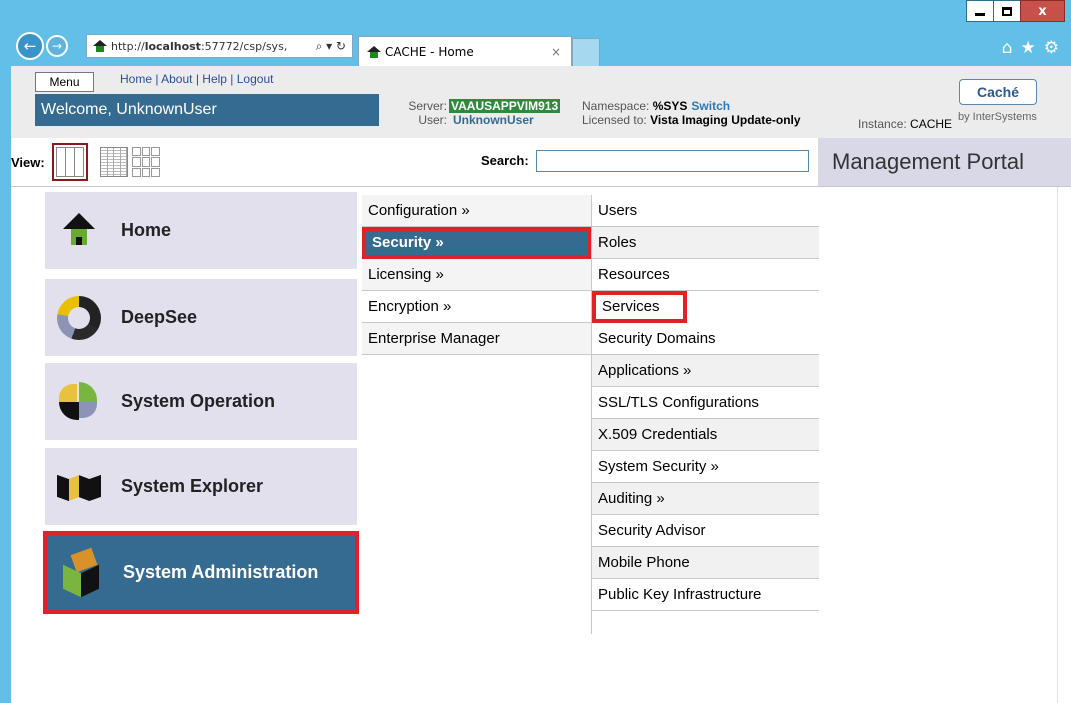 This screenshot has width=1071, height=703. I want to click on window-left-border, so click(5, 384).